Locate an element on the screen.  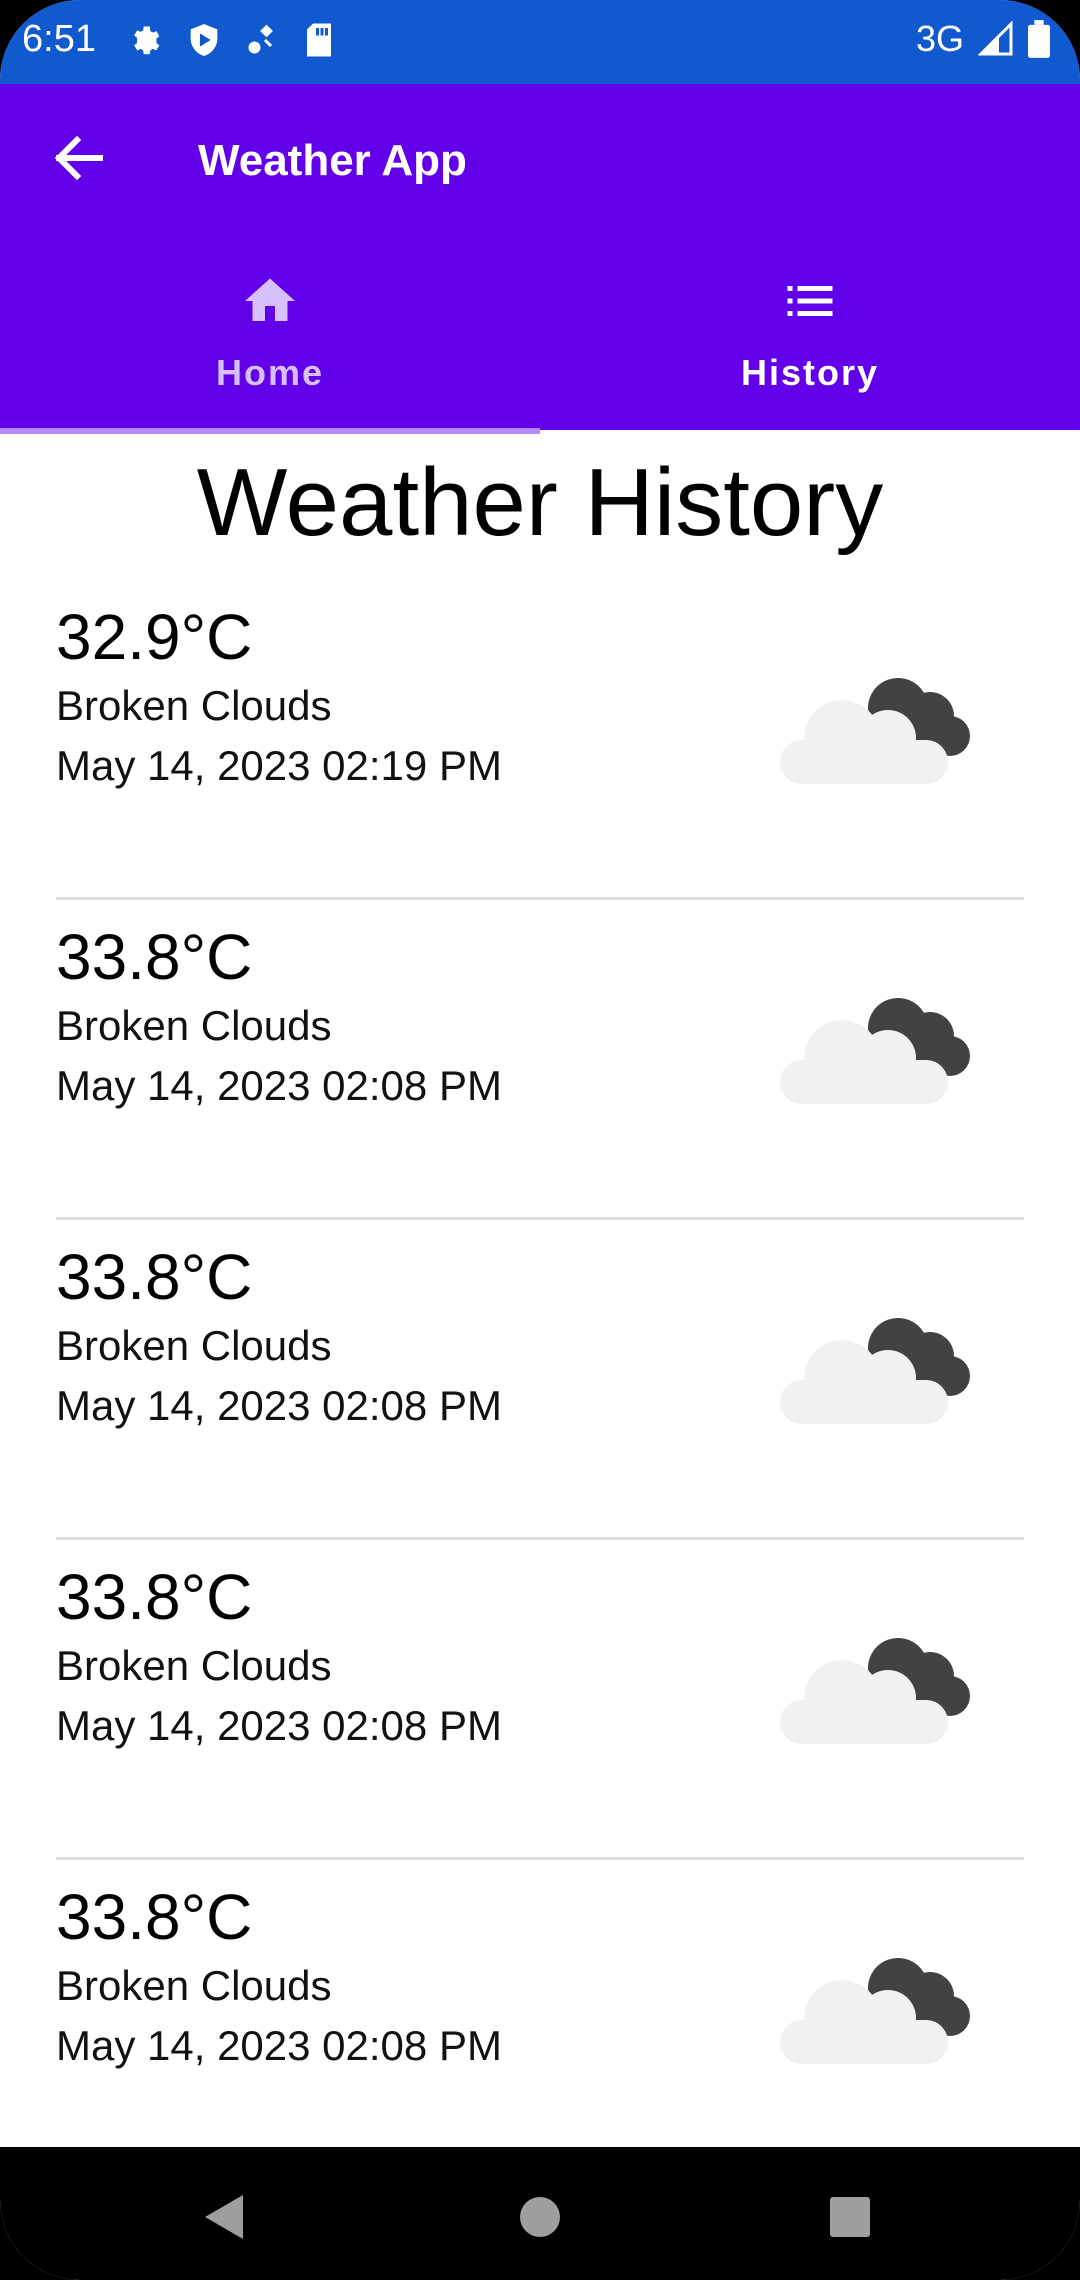
recents-square-icon is located at coordinates (850, 2217).